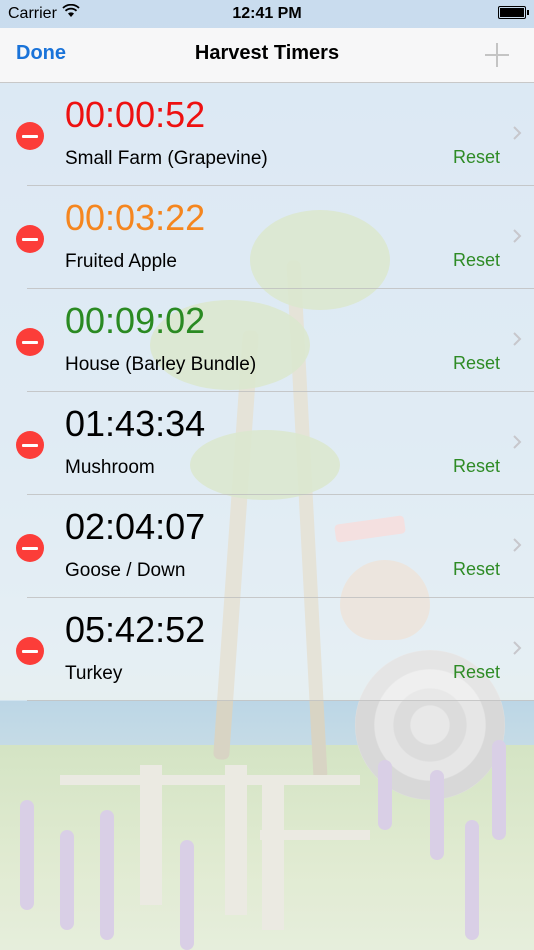 The image size is (534, 950). Describe the element at coordinates (135, 114) in the screenshot. I see `timer-countdown: 00:00:52` at that location.